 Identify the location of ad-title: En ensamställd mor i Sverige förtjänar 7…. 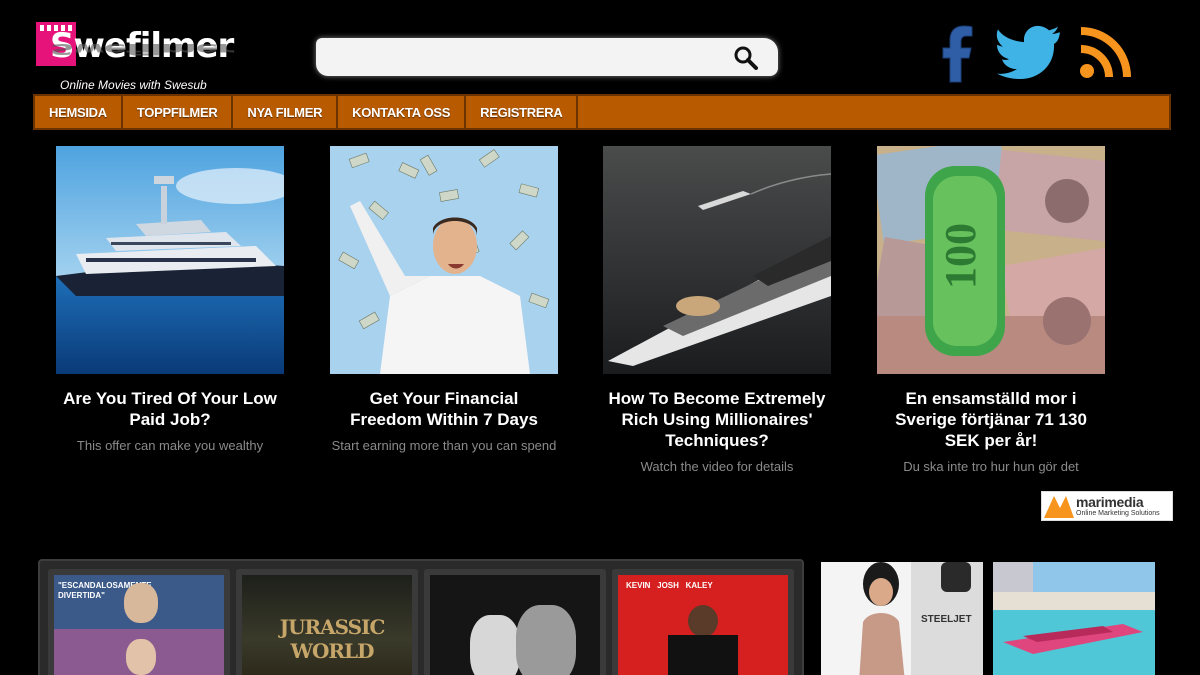
(991, 419).